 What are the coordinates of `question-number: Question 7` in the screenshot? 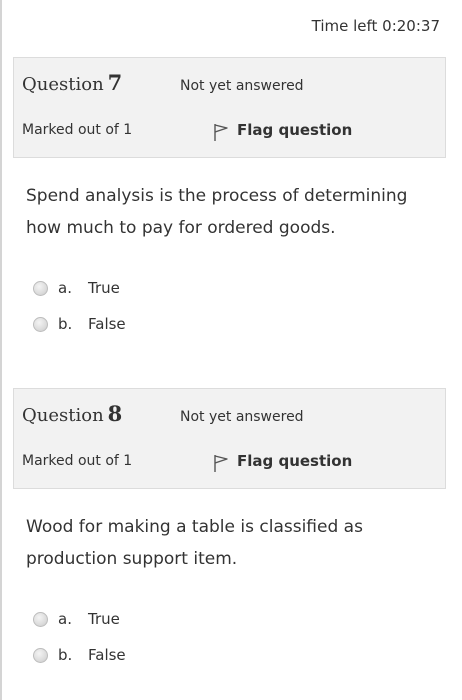 It's located at (72, 82).